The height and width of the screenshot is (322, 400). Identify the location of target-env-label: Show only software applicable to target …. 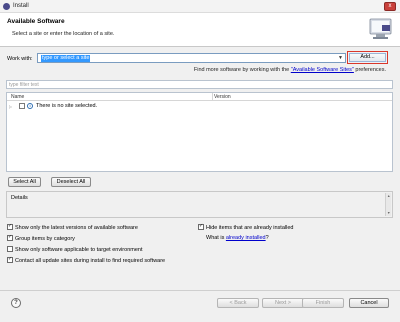
(79, 250).